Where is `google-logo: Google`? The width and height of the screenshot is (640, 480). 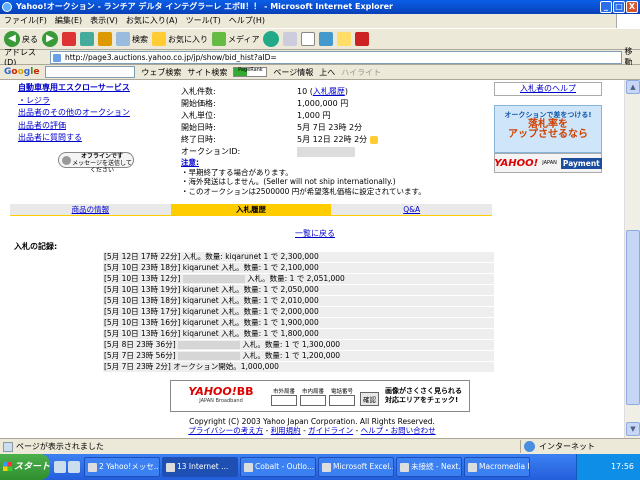
google-logo: Google is located at coordinates (21, 72).